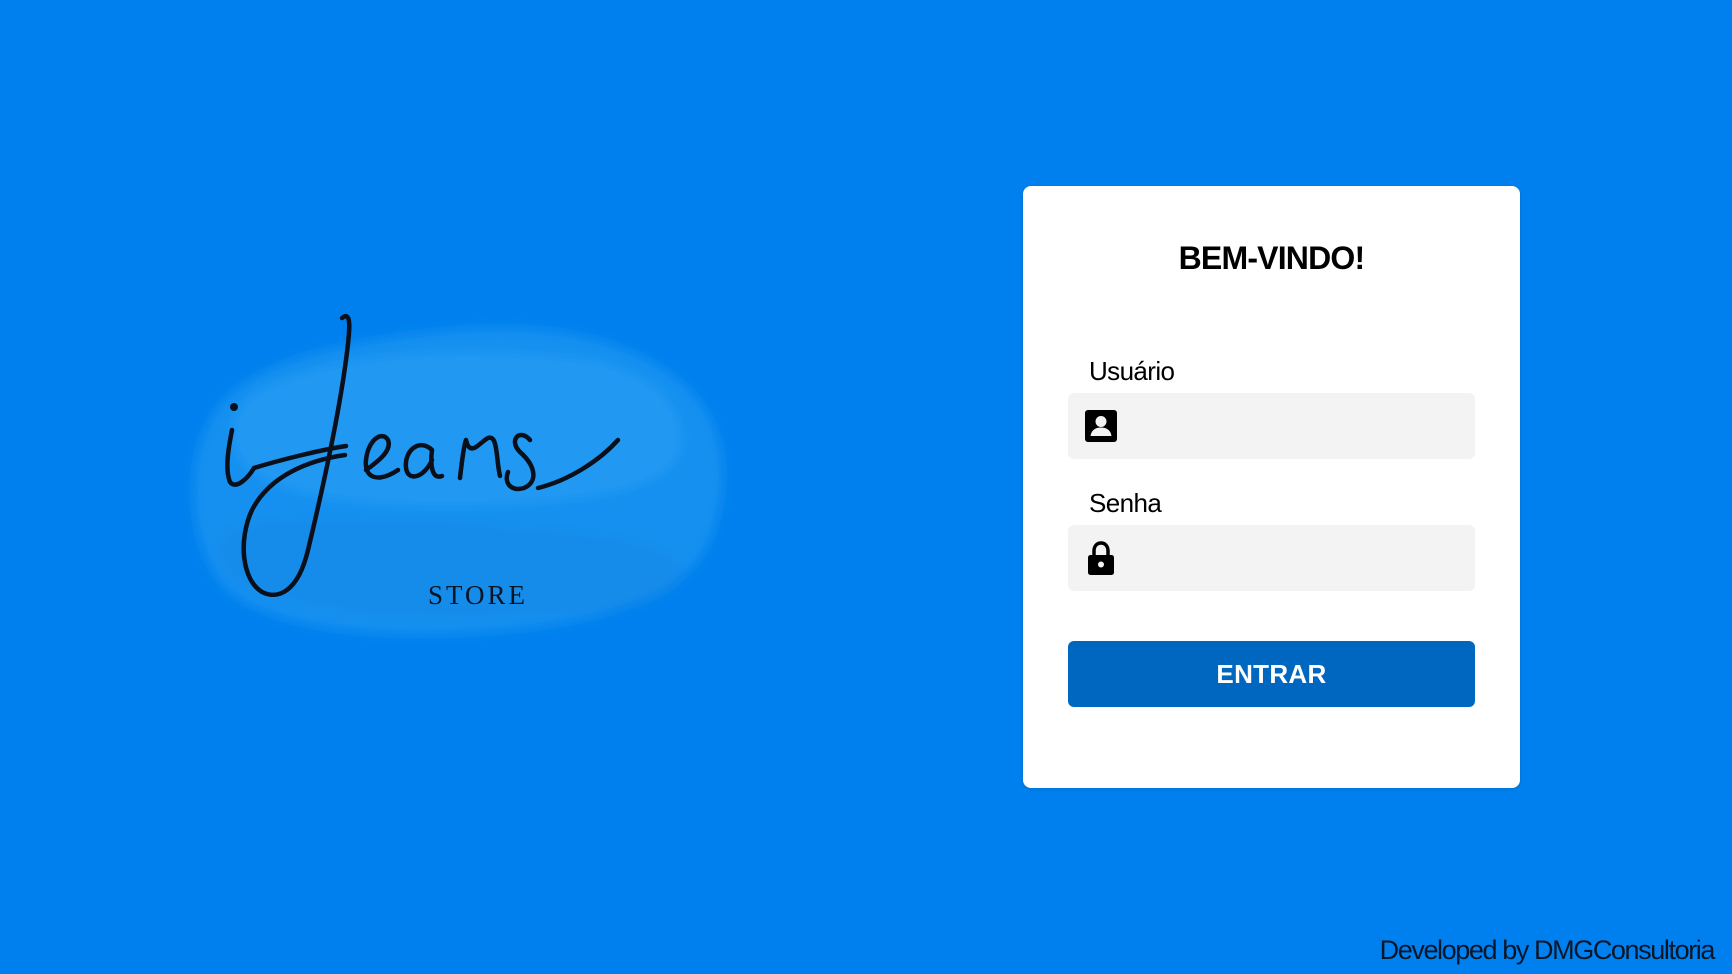  I want to click on password-input, so click(1299, 558).